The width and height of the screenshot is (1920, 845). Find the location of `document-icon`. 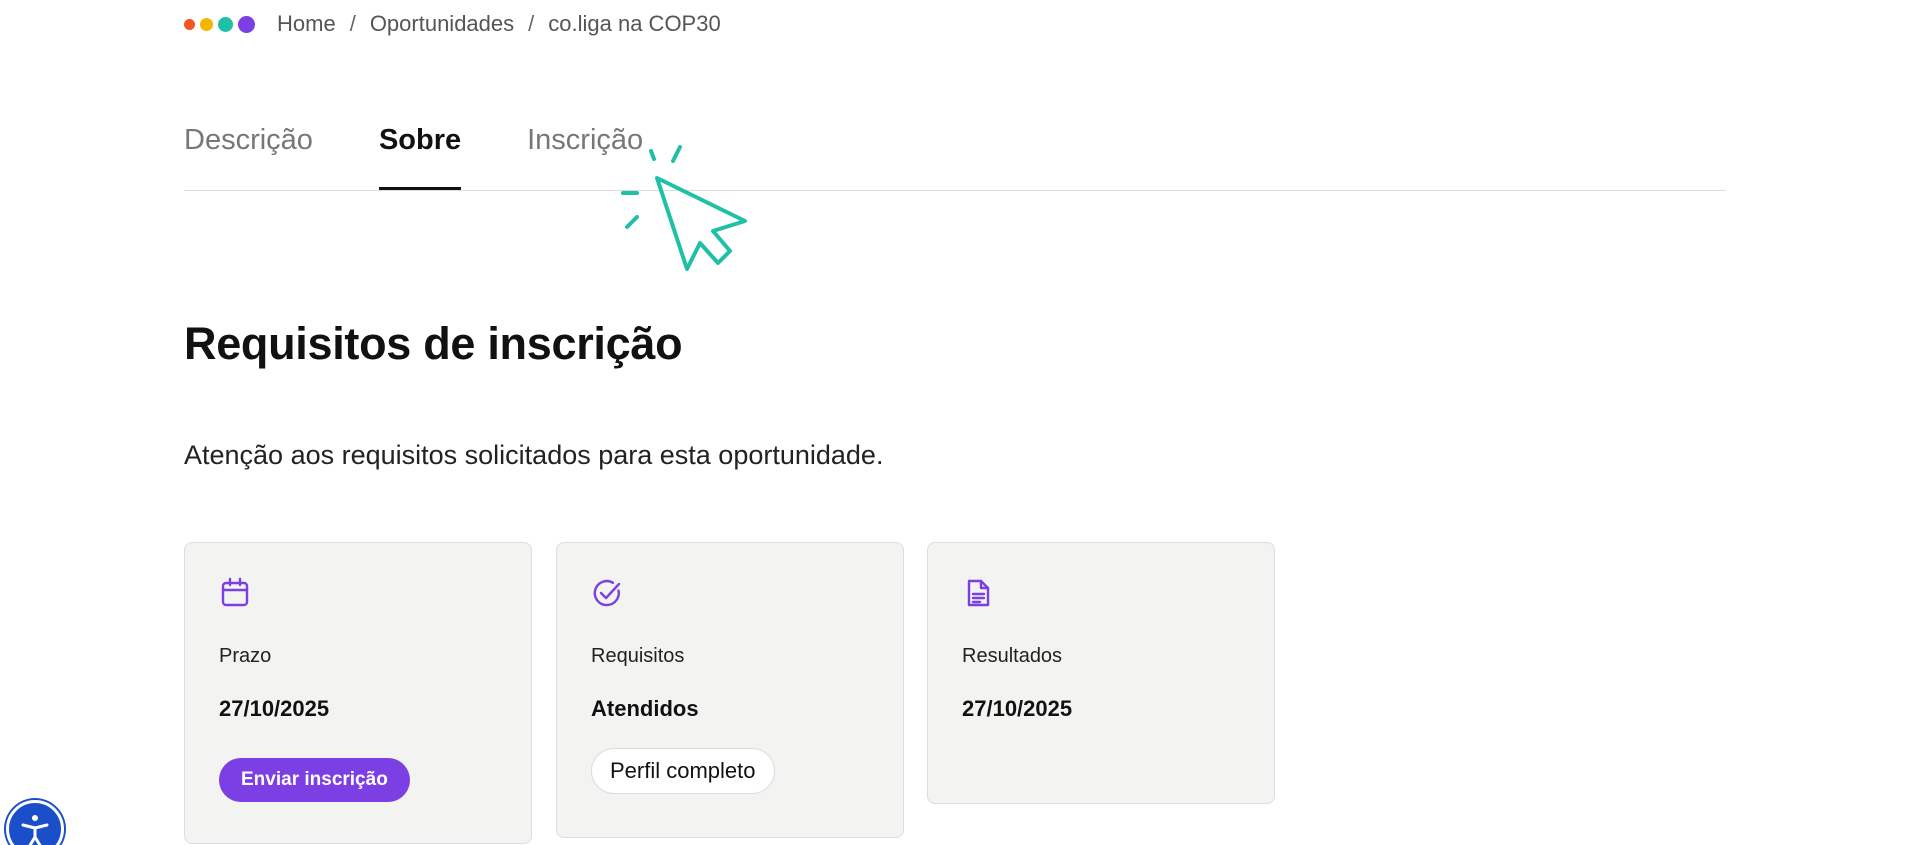

document-icon is located at coordinates (978, 593).